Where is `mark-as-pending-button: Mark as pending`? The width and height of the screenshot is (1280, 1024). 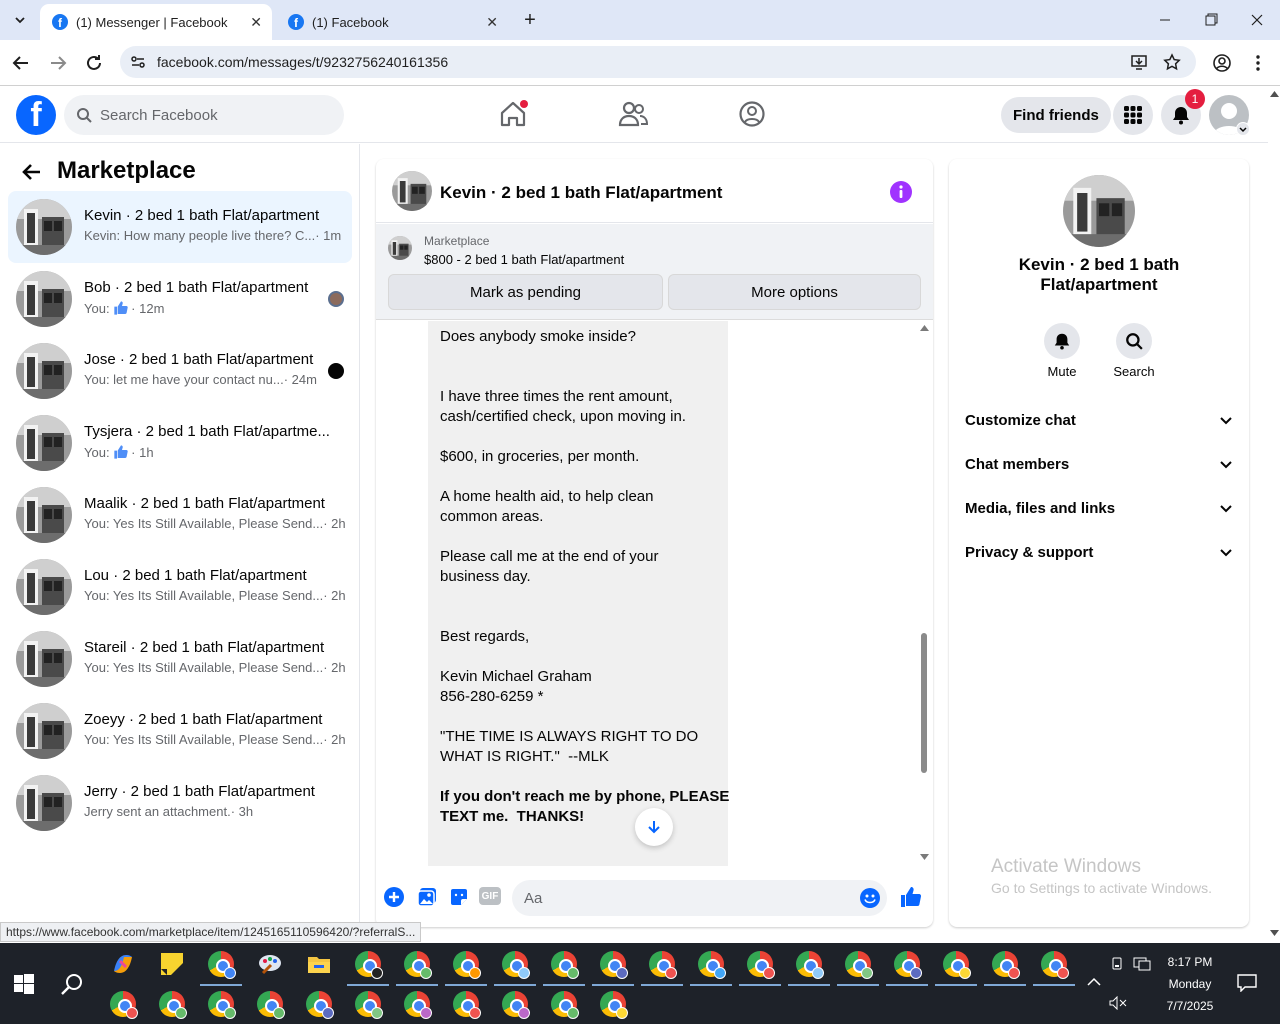
mark-as-pending-button: Mark as pending is located at coordinates (525, 292).